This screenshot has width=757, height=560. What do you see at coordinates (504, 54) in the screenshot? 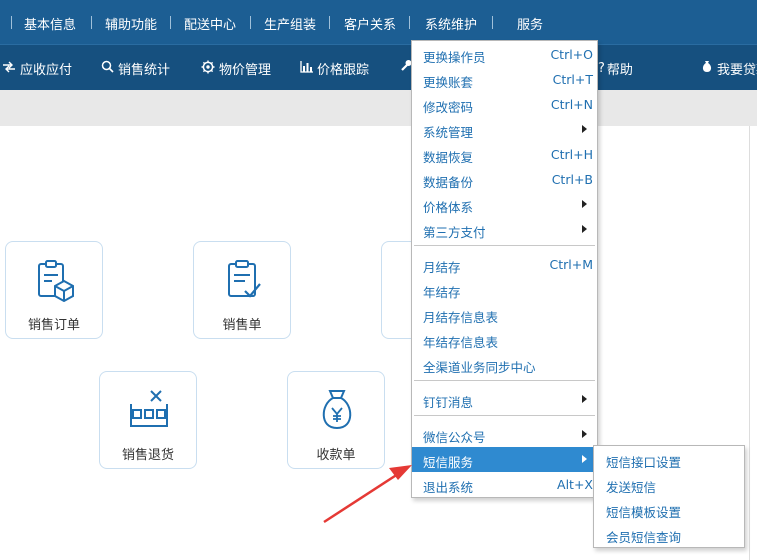
I see `menu-item-change-operator: 更换操作员 Ctrl+O` at bounding box center [504, 54].